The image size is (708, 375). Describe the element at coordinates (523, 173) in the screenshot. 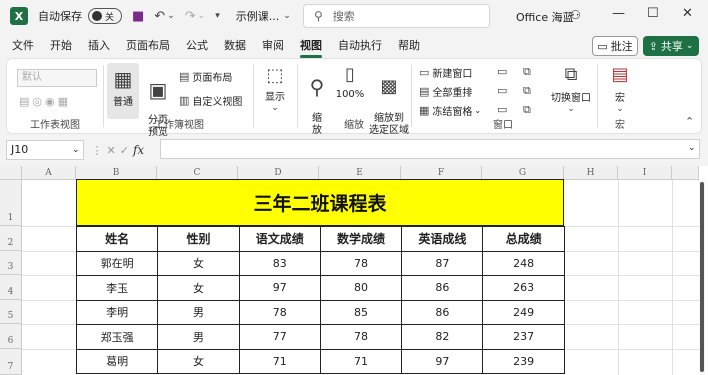

I see `column-header-g: G` at that location.